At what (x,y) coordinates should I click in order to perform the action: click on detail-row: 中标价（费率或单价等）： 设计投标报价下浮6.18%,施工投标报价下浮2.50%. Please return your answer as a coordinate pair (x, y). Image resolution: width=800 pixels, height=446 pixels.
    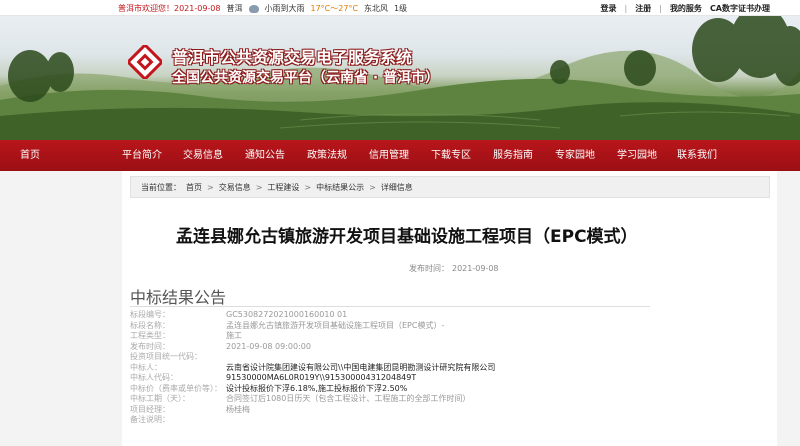
    Looking at the image, I should click on (390, 389).